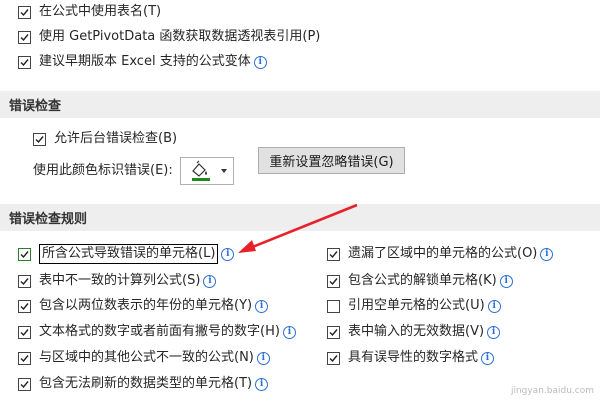  I want to click on option-label: 具有误导性的数字格式, so click(413, 357).